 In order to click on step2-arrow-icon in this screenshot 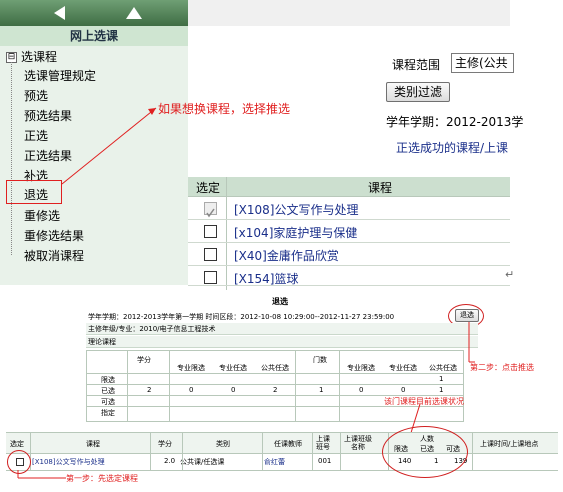, I will do `click(471, 342)`.